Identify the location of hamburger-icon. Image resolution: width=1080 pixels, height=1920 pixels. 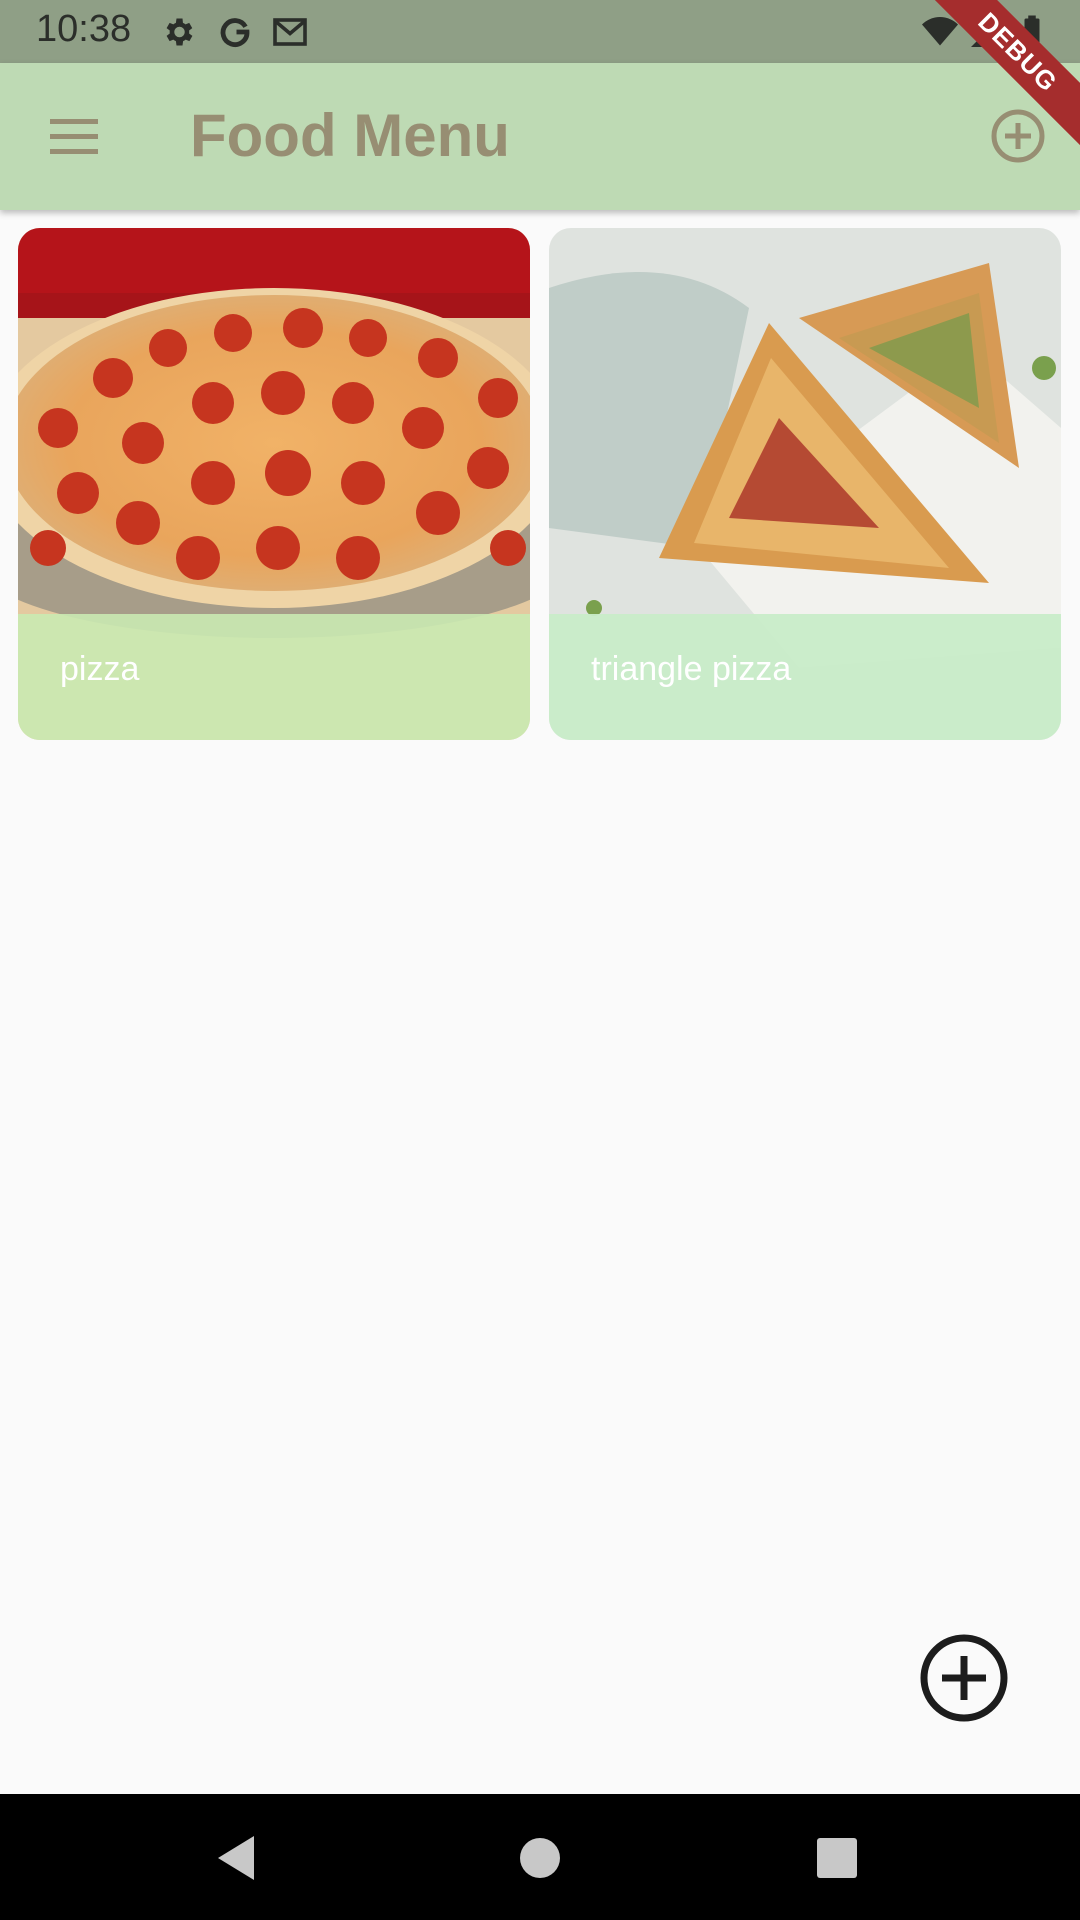
(74, 136).